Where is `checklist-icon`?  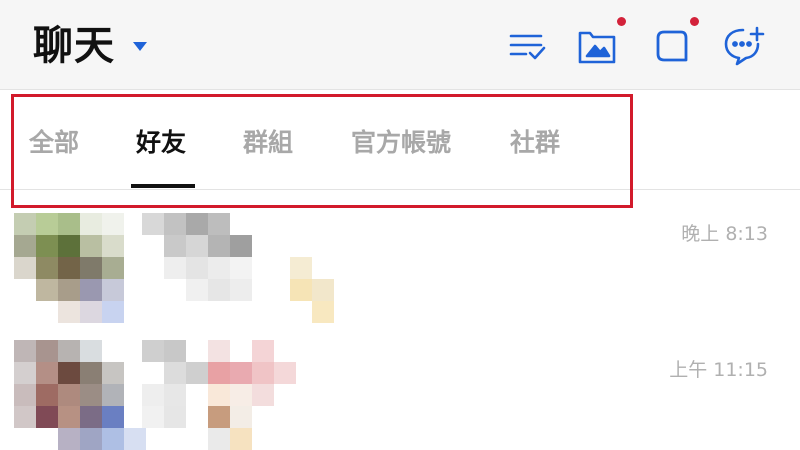
checklist-icon is located at coordinates (528, 46).